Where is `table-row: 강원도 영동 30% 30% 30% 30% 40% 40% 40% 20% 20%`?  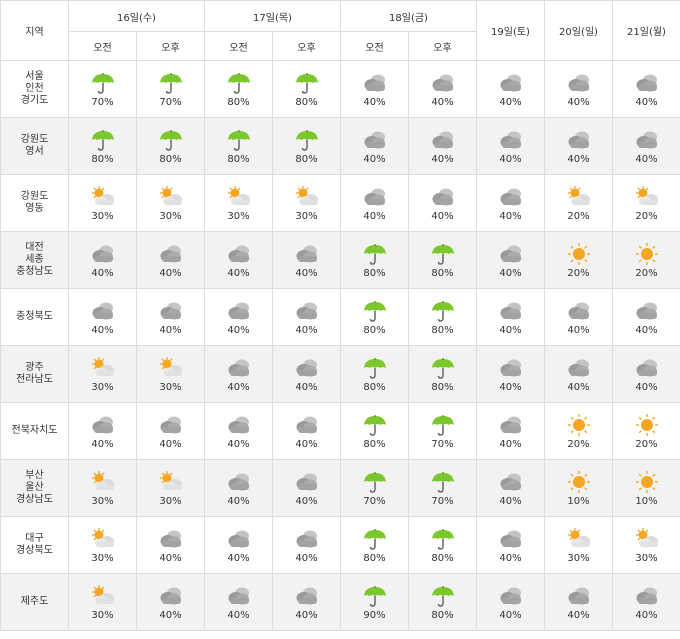
table-row: 강원도 영동 30% 30% 30% 30% 40% 40% 40% 20% 20% is located at coordinates (340, 203).